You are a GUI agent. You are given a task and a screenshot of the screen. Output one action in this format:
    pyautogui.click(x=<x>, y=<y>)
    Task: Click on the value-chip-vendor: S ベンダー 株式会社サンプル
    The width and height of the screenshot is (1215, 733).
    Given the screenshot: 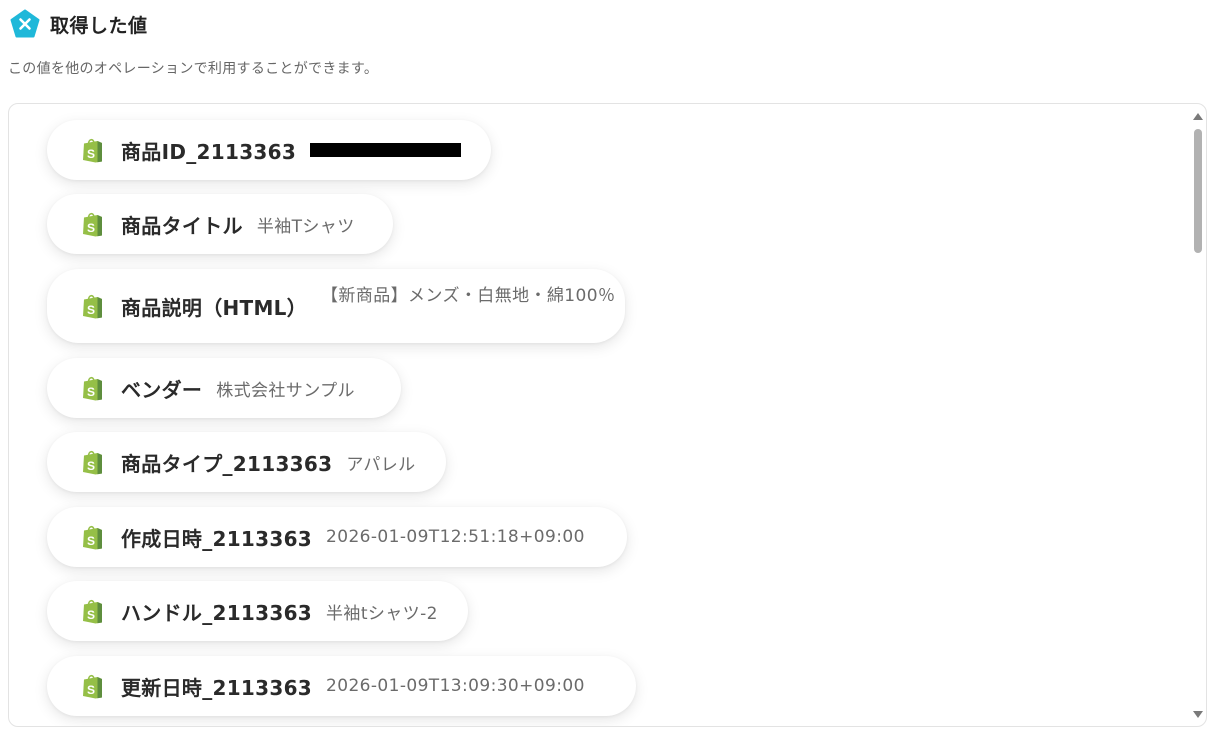 What is the action you would take?
    pyautogui.click(x=224, y=388)
    